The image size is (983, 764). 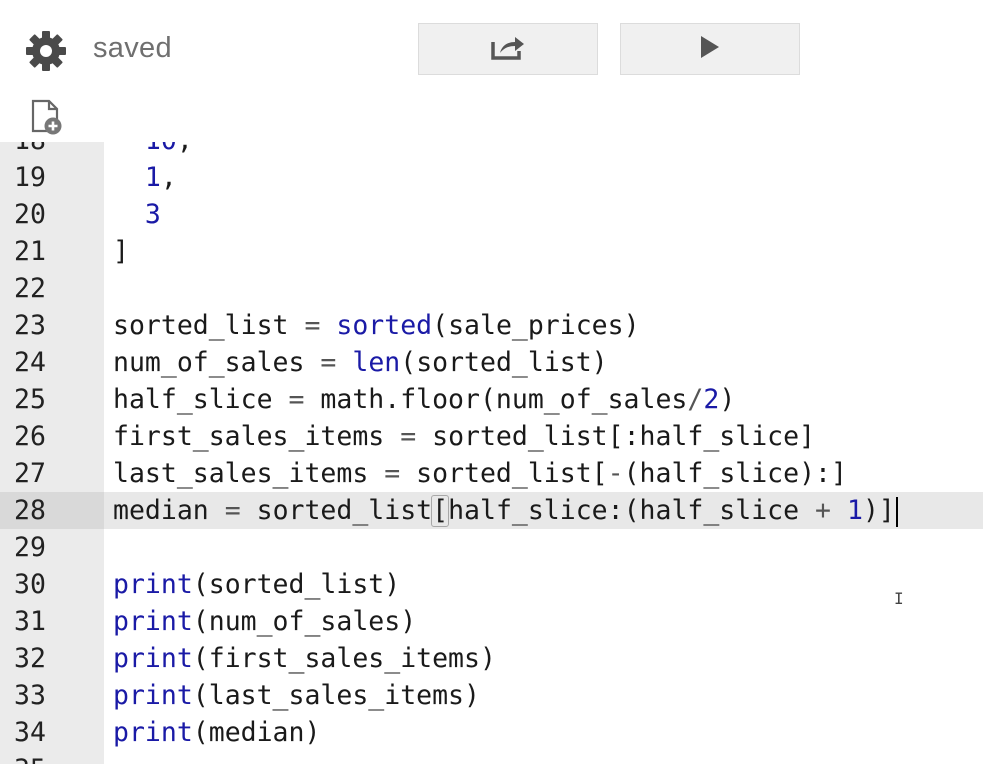 What do you see at coordinates (30, 732) in the screenshot?
I see `line-number: 34` at bounding box center [30, 732].